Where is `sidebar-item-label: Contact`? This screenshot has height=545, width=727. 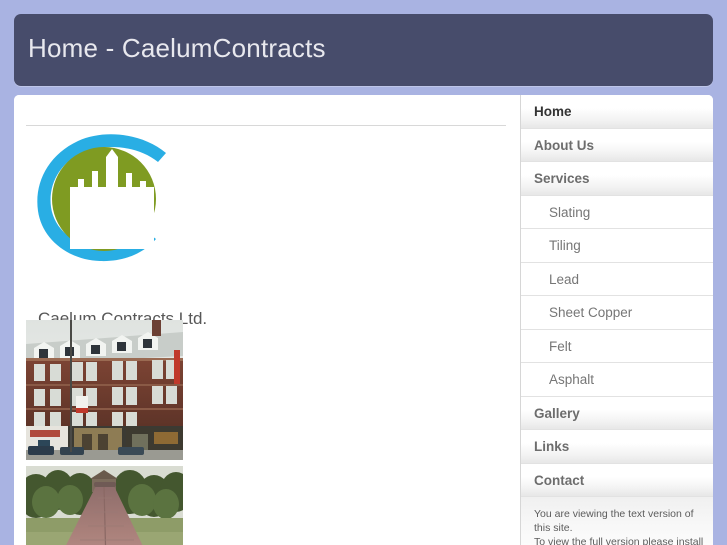 sidebar-item-label: Contact is located at coordinates (559, 480).